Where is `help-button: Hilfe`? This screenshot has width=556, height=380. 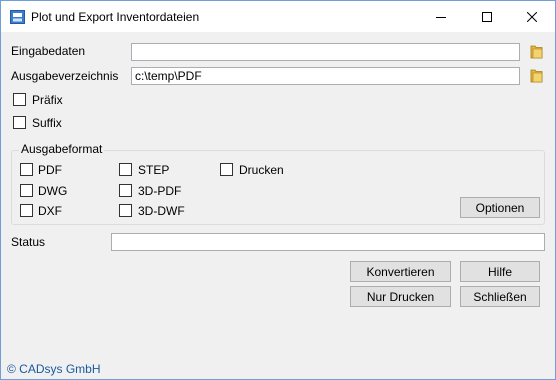
help-button: Hilfe is located at coordinates (500, 271).